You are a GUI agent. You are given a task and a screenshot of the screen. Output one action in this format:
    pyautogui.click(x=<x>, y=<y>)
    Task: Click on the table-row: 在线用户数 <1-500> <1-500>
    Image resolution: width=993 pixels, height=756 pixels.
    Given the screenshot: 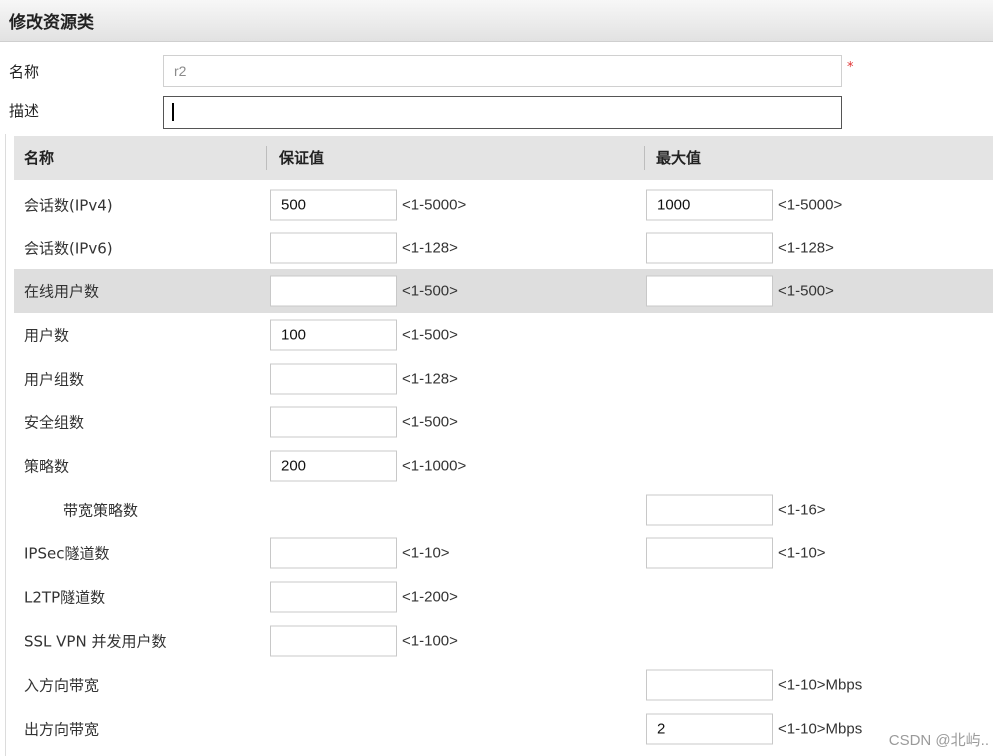 What is the action you would take?
    pyautogui.click(x=503, y=291)
    